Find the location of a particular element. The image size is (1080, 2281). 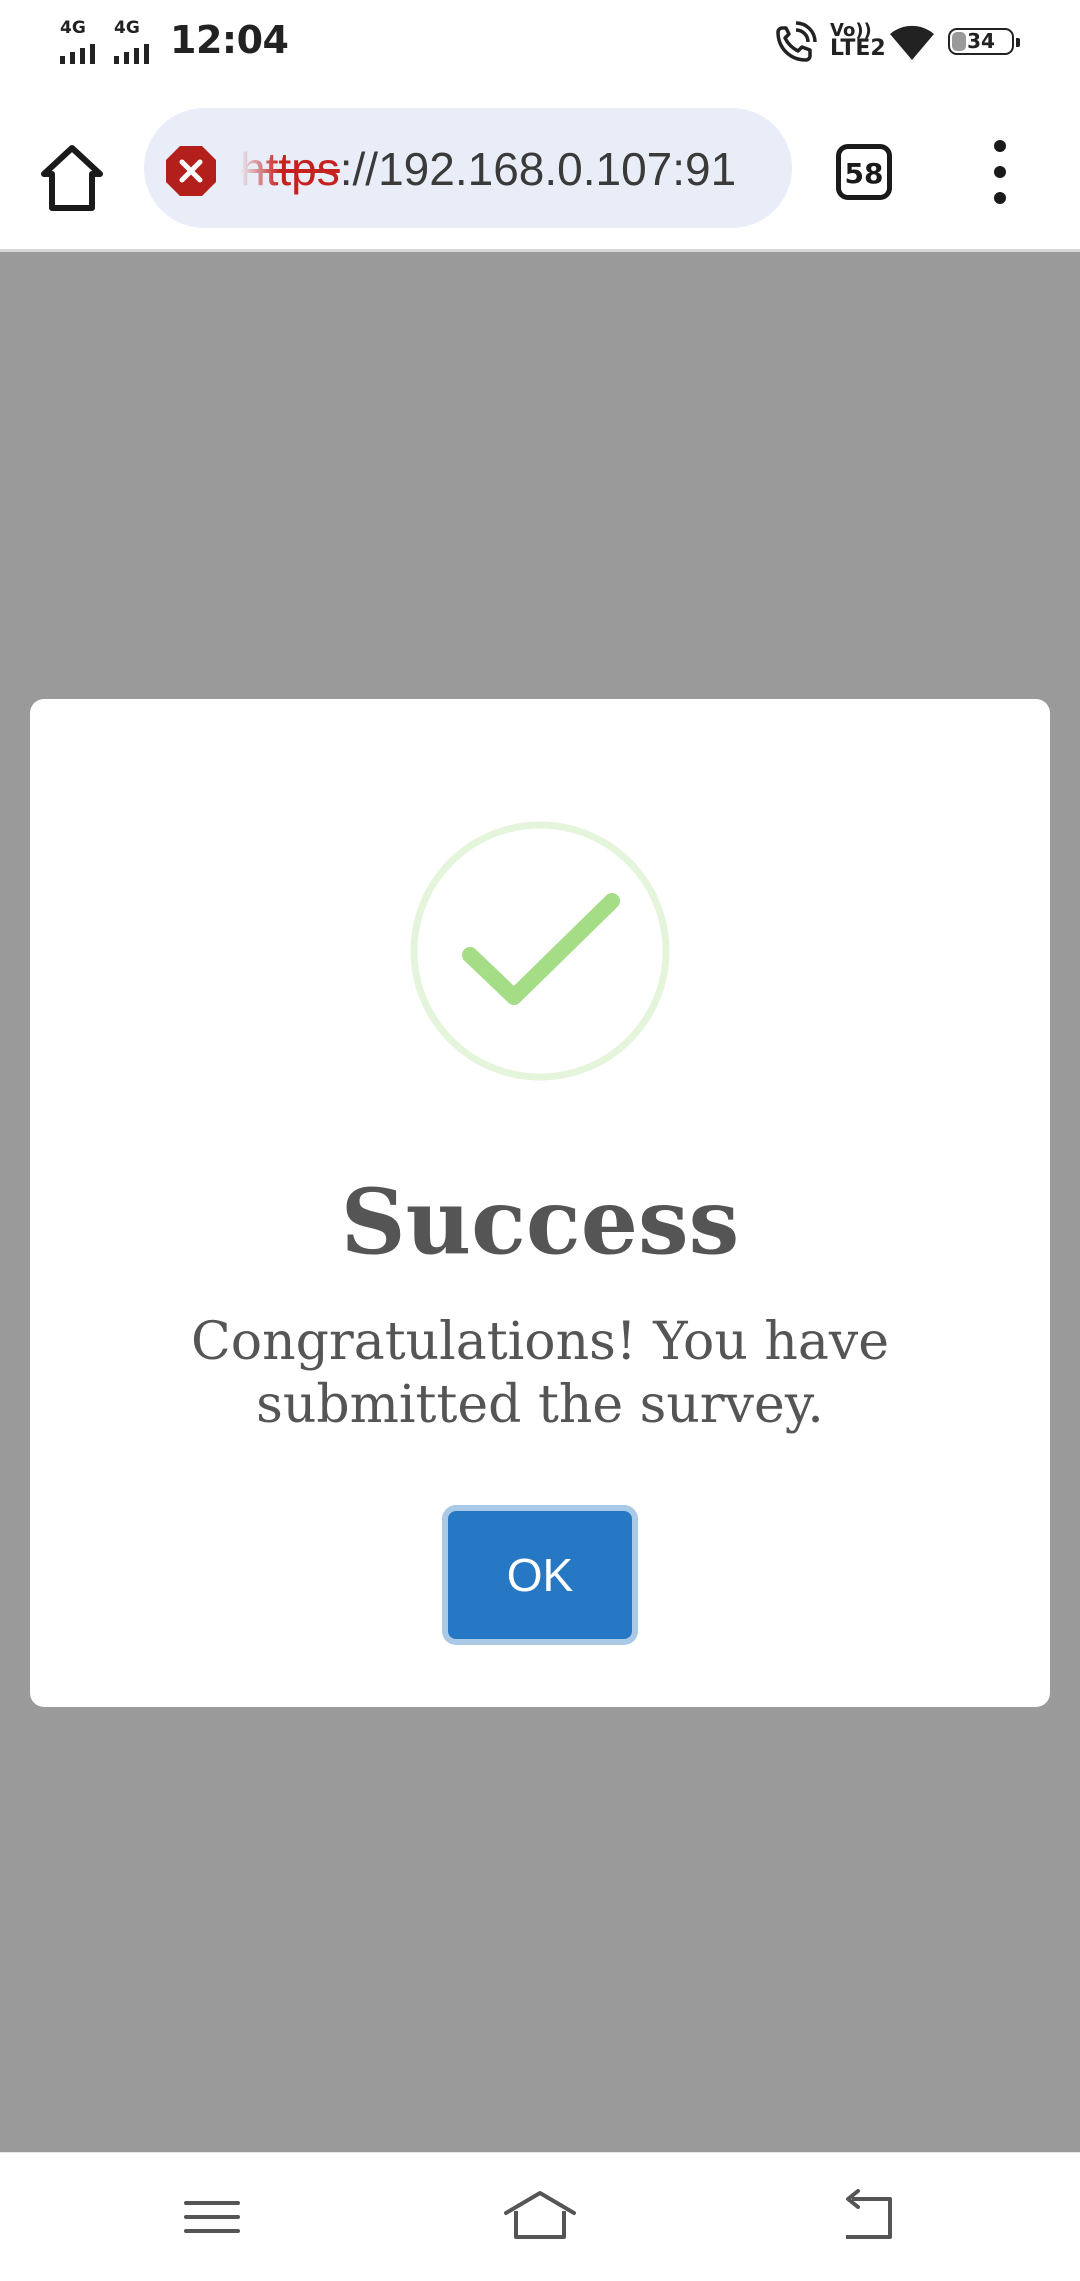

not-secure-icon is located at coordinates (191, 171).